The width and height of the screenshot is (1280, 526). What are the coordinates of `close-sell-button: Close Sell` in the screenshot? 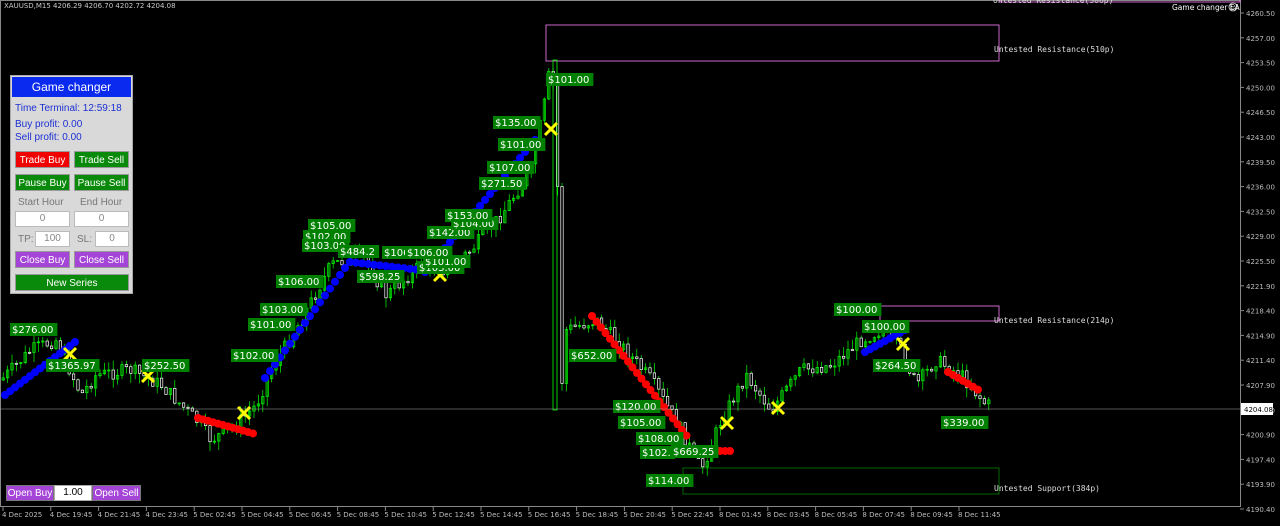 It's located at (101, 259).